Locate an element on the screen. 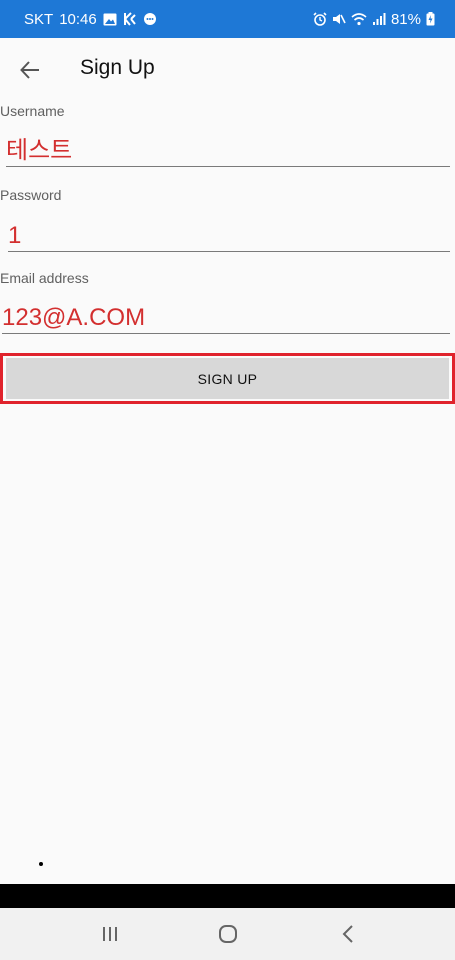 The image size is (455, 960). clock: 10:46 is located at coordinates (78, 19).